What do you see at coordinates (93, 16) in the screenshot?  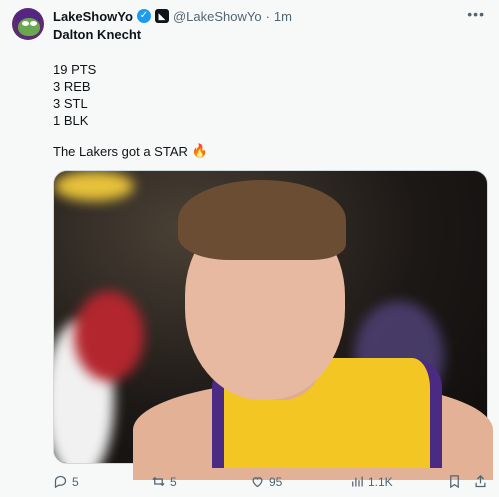 I see `author-display-name: LakeShowYo` at bounding box center [93, 16].